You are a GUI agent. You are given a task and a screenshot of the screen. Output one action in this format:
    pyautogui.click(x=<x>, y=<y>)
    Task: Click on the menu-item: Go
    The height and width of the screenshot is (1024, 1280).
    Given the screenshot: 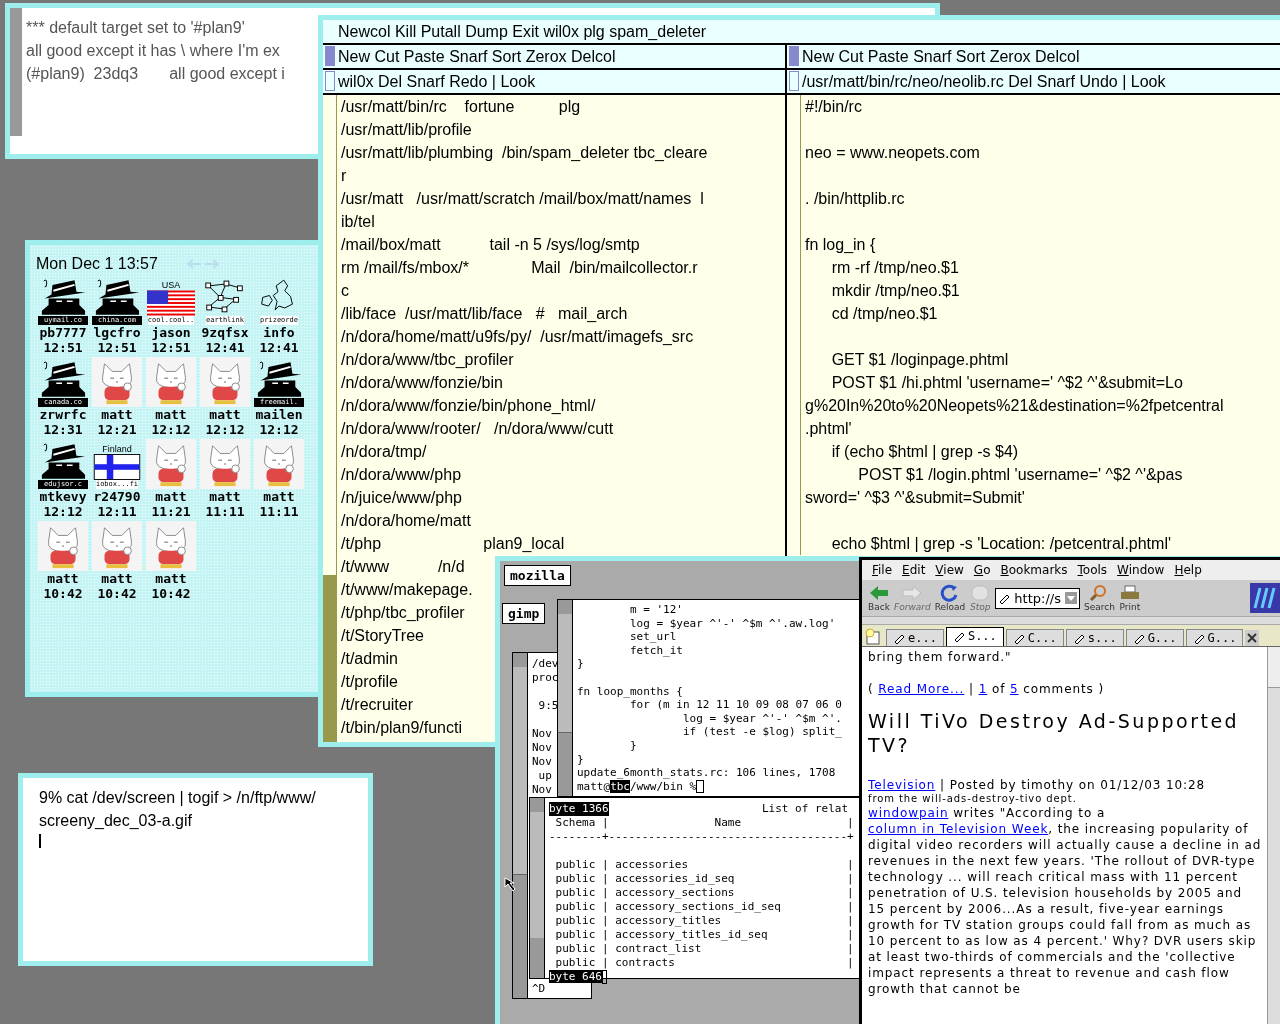 What is the action you would take?
    pyautogui.click(x=982, y=570)
    